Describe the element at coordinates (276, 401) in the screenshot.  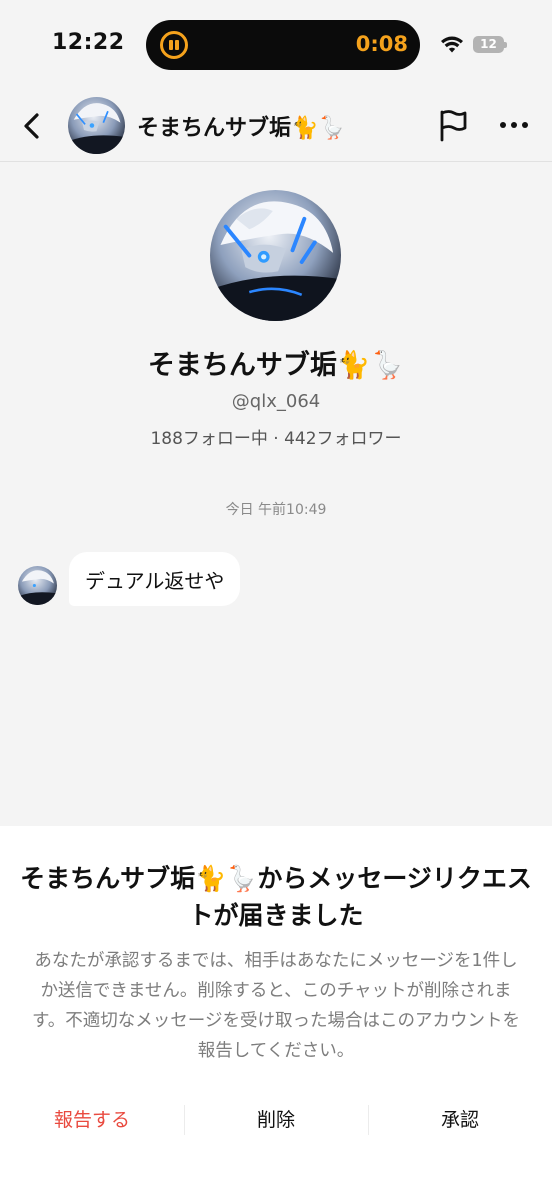
I see `profile-handle: @qlx_064` at that location.